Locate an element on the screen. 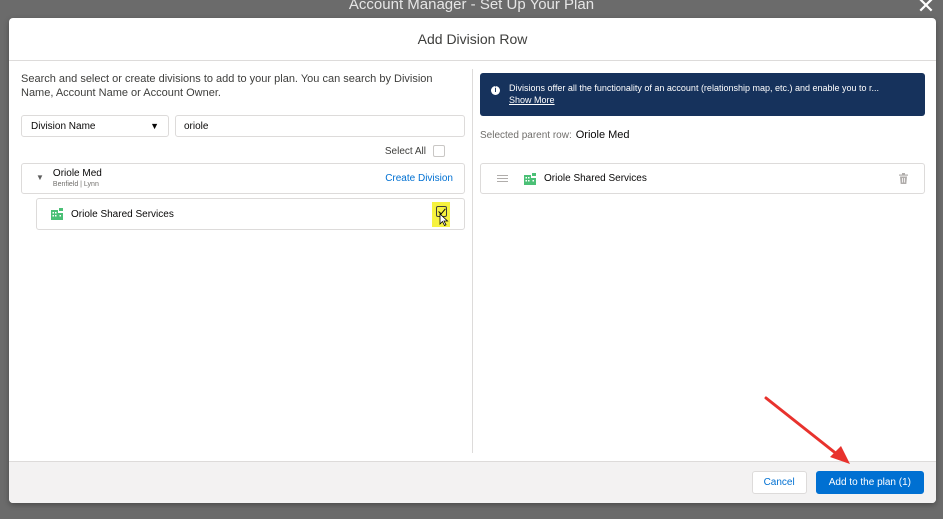  caret-down-icon: ▼ is located at coordinates (154, 126).